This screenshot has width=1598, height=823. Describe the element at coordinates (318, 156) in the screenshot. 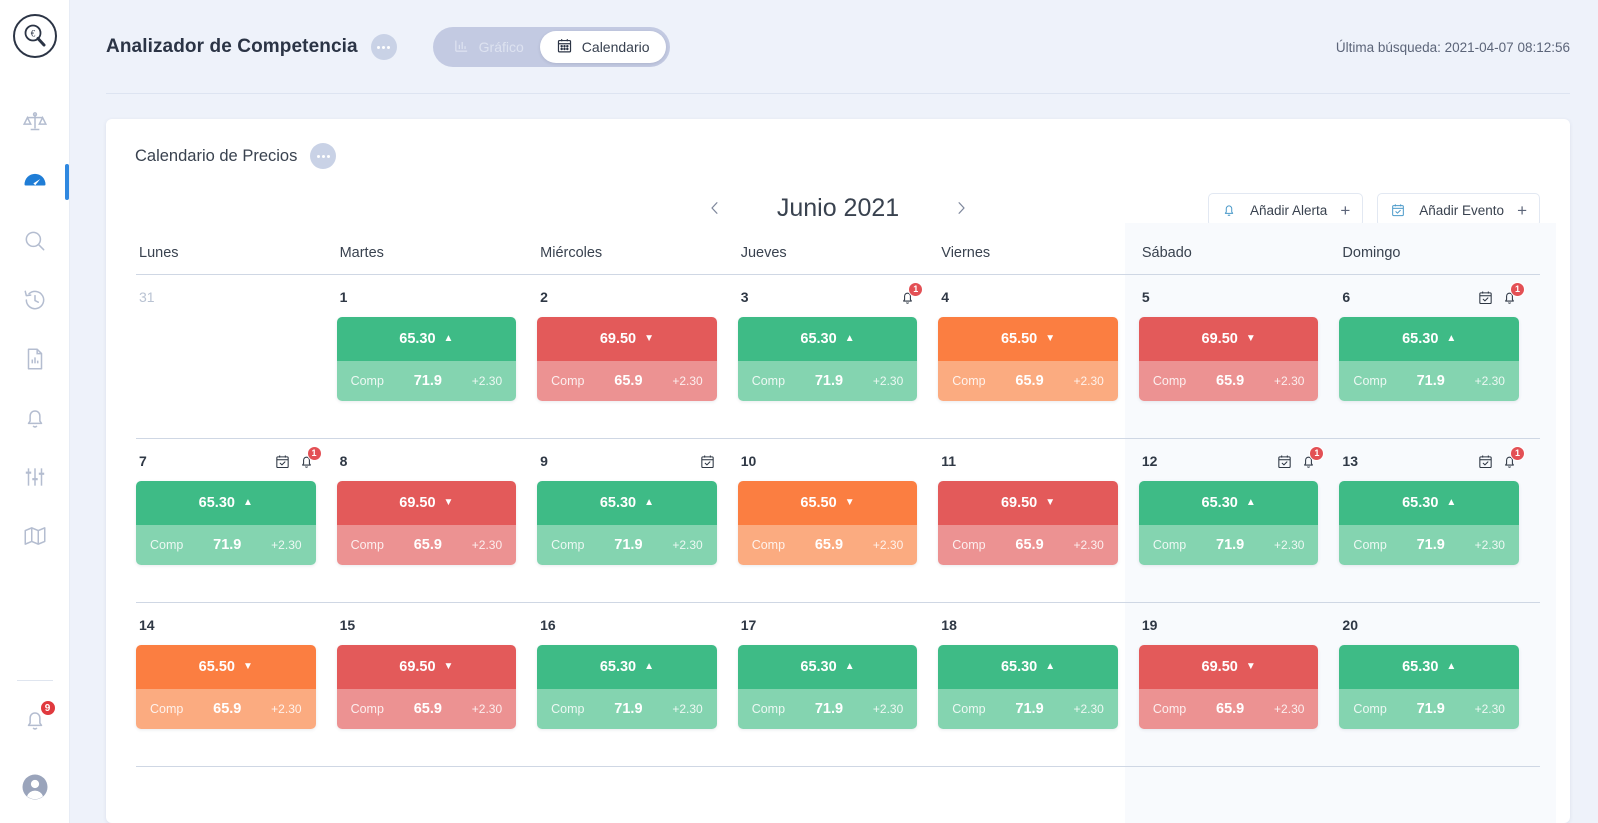

I see `more-dots-icon` at that location.